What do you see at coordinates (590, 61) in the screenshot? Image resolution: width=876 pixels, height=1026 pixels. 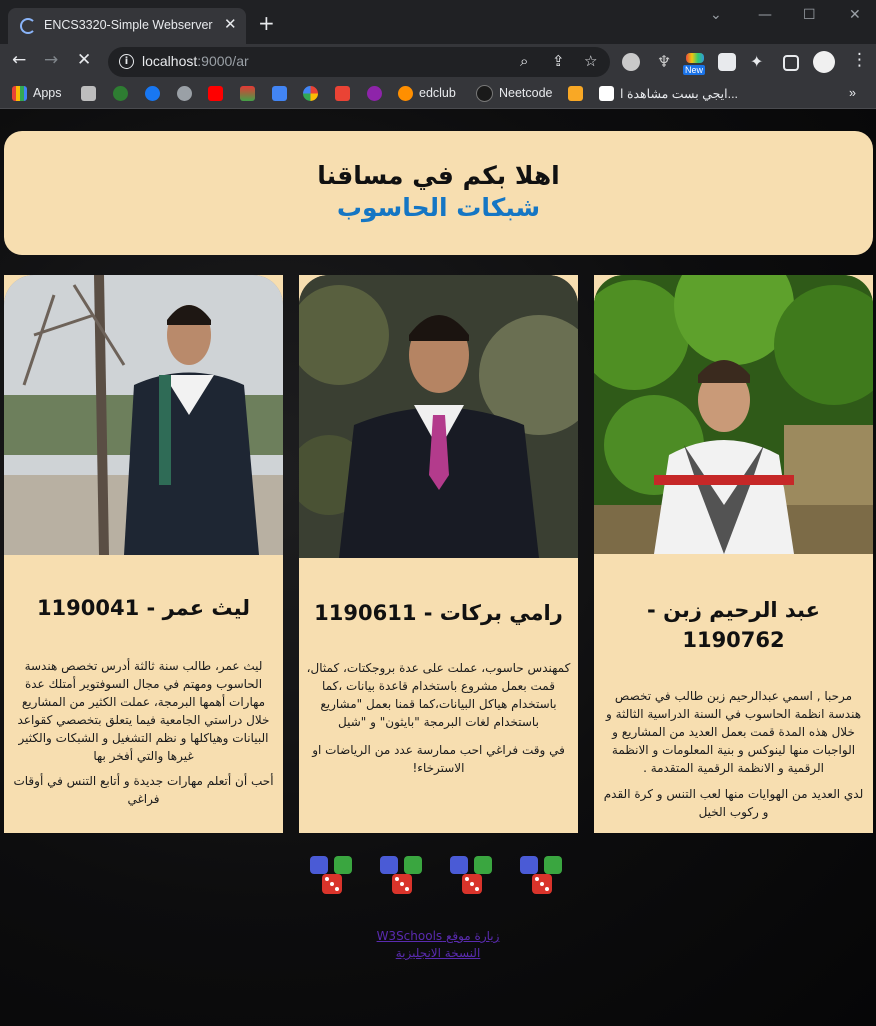 I see `bookmark-star-icon: ☆` at bounding box center [590, 61].